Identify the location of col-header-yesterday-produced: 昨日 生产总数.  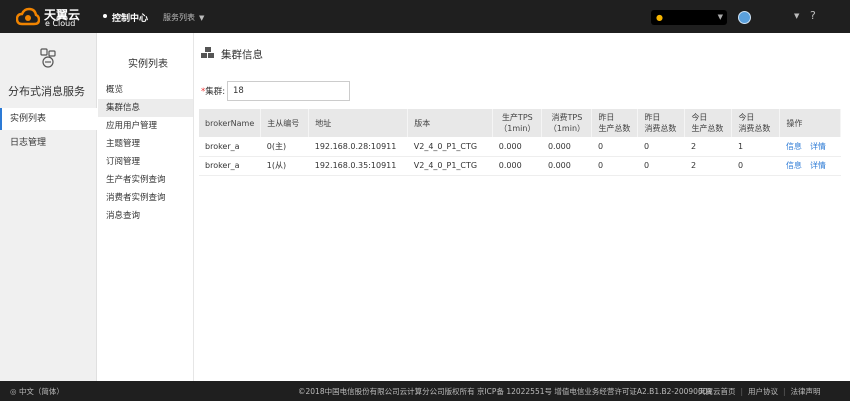
(615, 123).